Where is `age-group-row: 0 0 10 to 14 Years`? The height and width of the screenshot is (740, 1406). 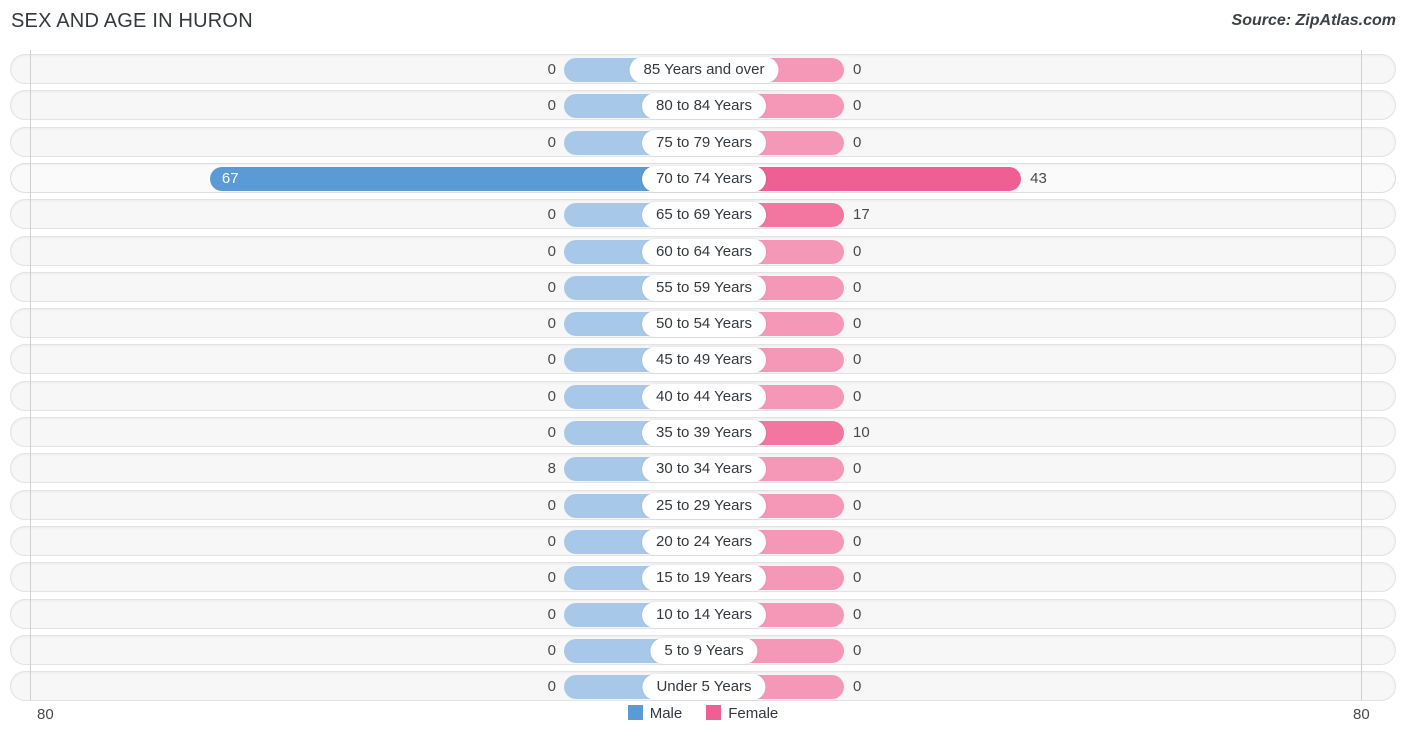 age-group-row: 0 0 10 to 14 Years is located at coordinates (703, 614).